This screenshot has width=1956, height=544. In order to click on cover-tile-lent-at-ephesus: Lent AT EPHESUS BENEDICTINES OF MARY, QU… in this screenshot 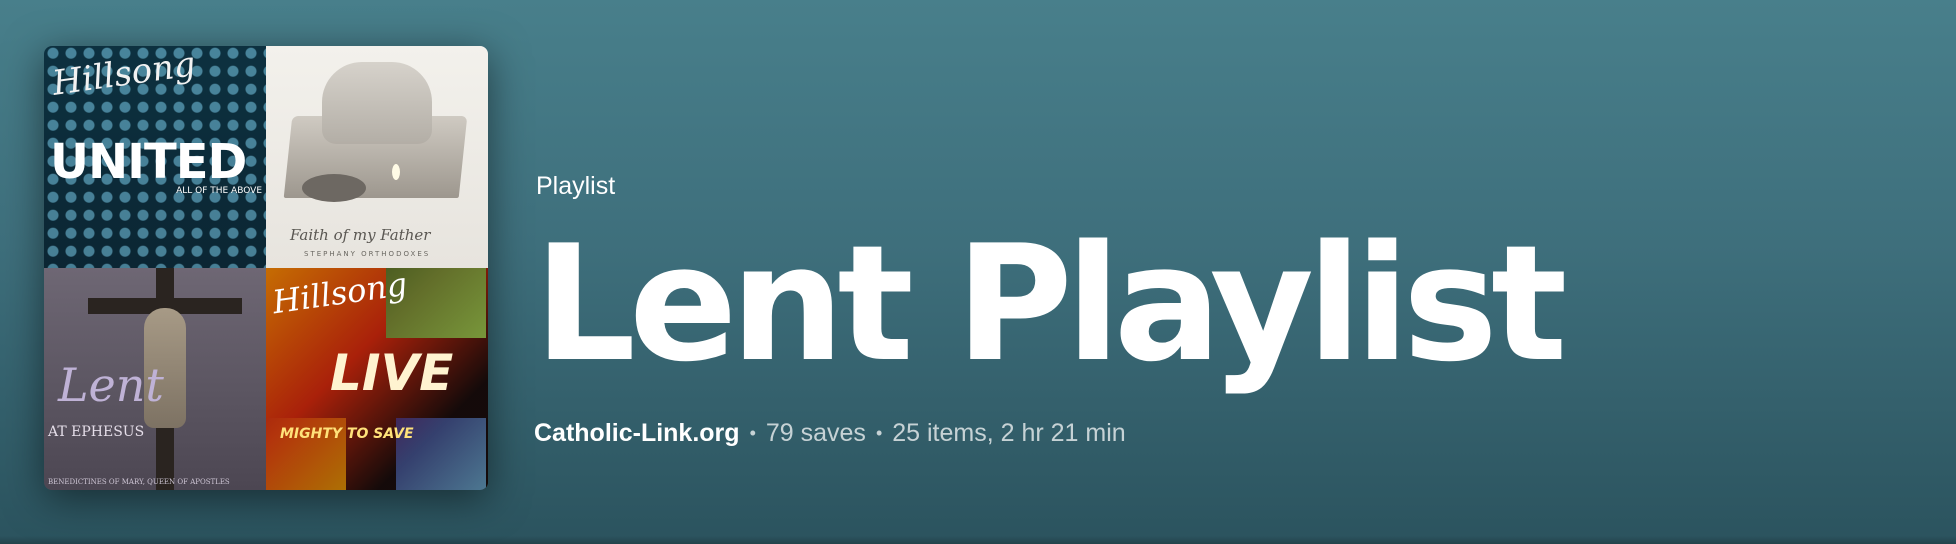, I will do `click(155, 379)`.